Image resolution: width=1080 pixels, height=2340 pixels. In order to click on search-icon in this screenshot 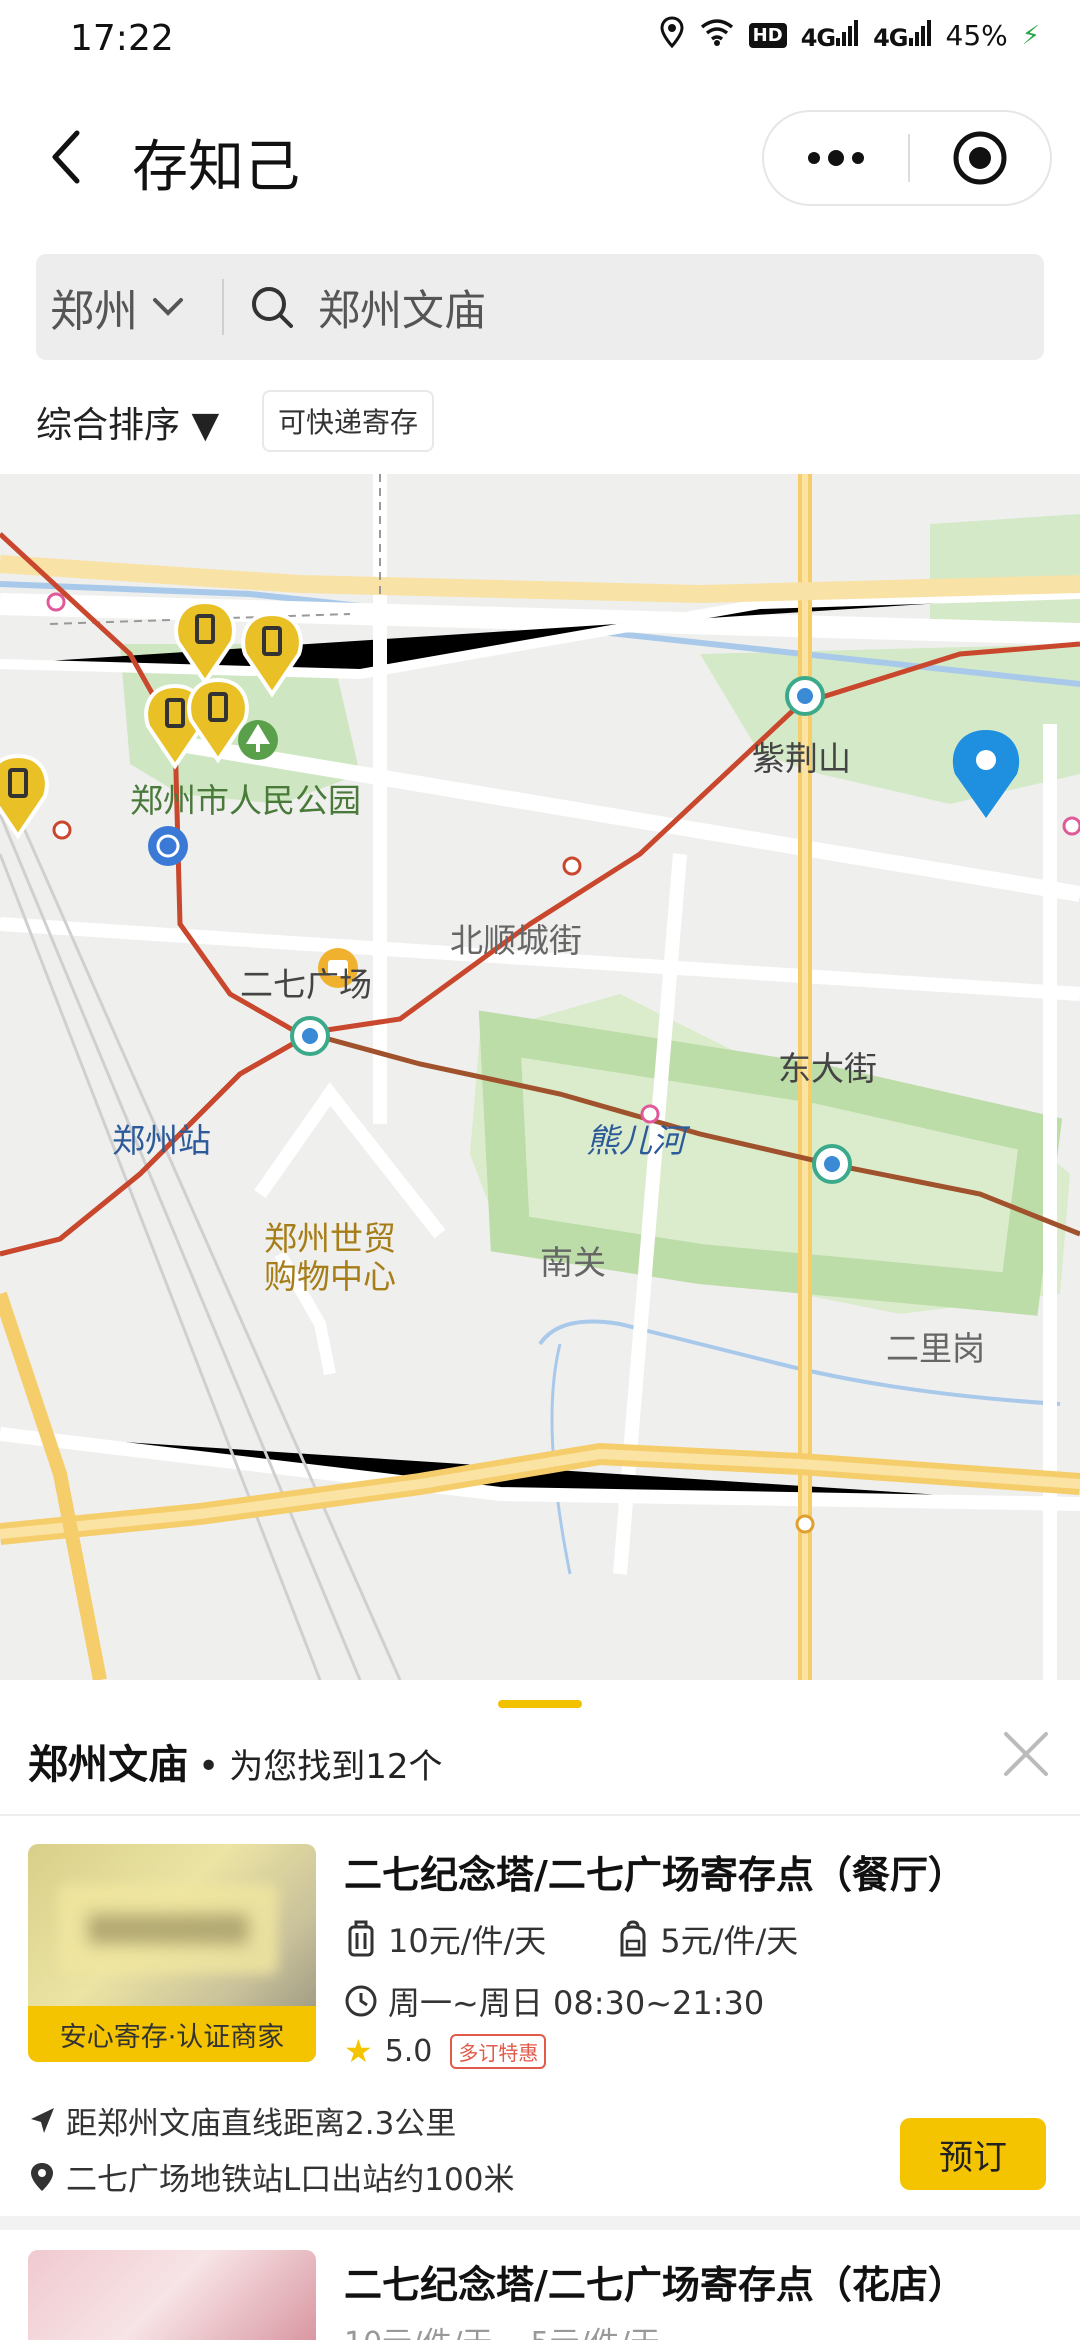, I will do `click(275, 307)`.